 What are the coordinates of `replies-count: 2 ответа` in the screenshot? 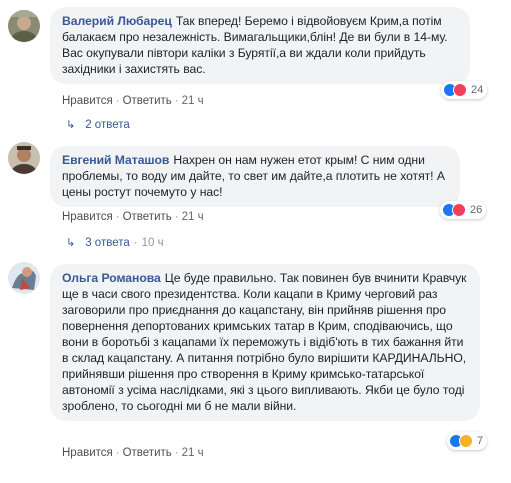 It's located at (107, 125).